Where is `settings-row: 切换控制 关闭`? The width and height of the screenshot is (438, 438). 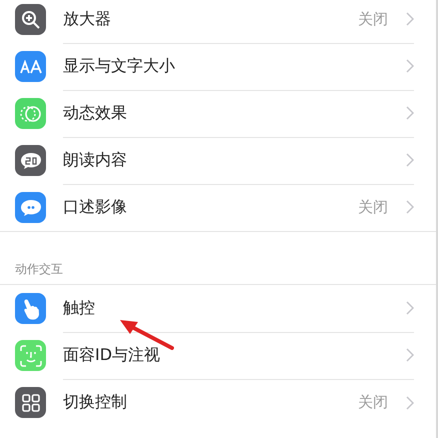
settings-row: 切换控制 关闭 is located at coordinates (218, 402).